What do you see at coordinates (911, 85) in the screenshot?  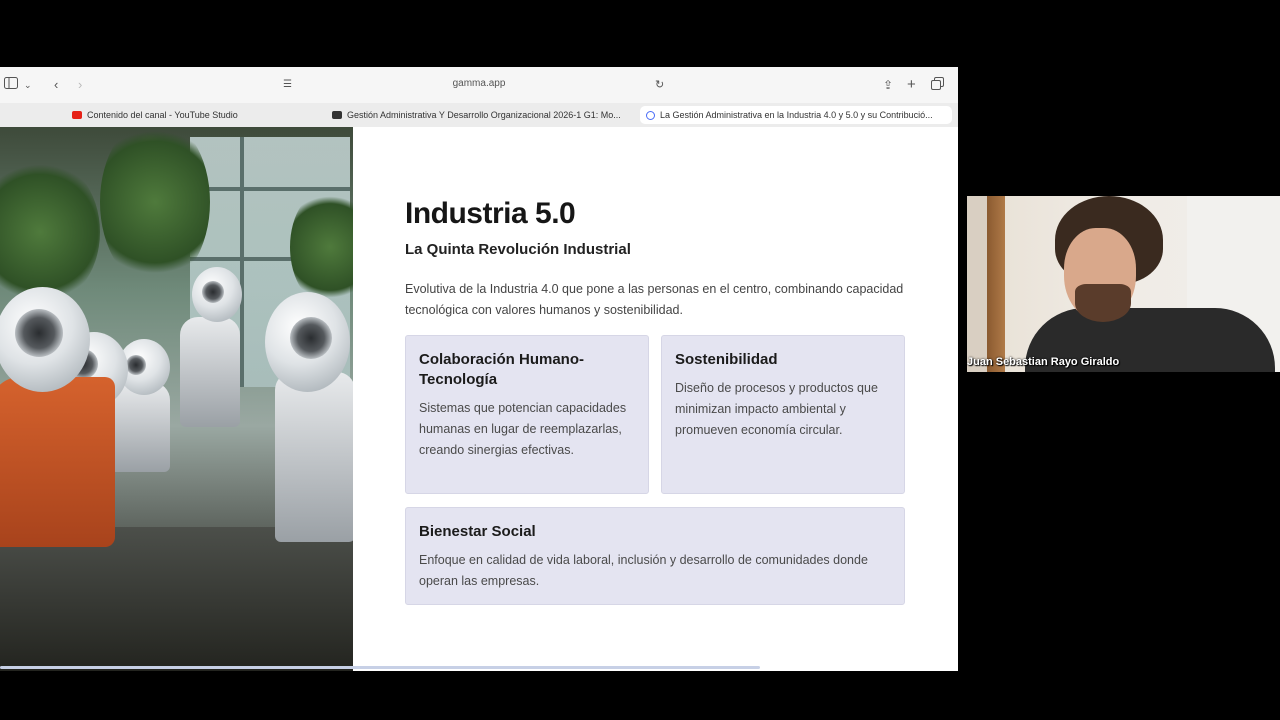 I see `plus-icon: +` at bounding box center [911, 85].